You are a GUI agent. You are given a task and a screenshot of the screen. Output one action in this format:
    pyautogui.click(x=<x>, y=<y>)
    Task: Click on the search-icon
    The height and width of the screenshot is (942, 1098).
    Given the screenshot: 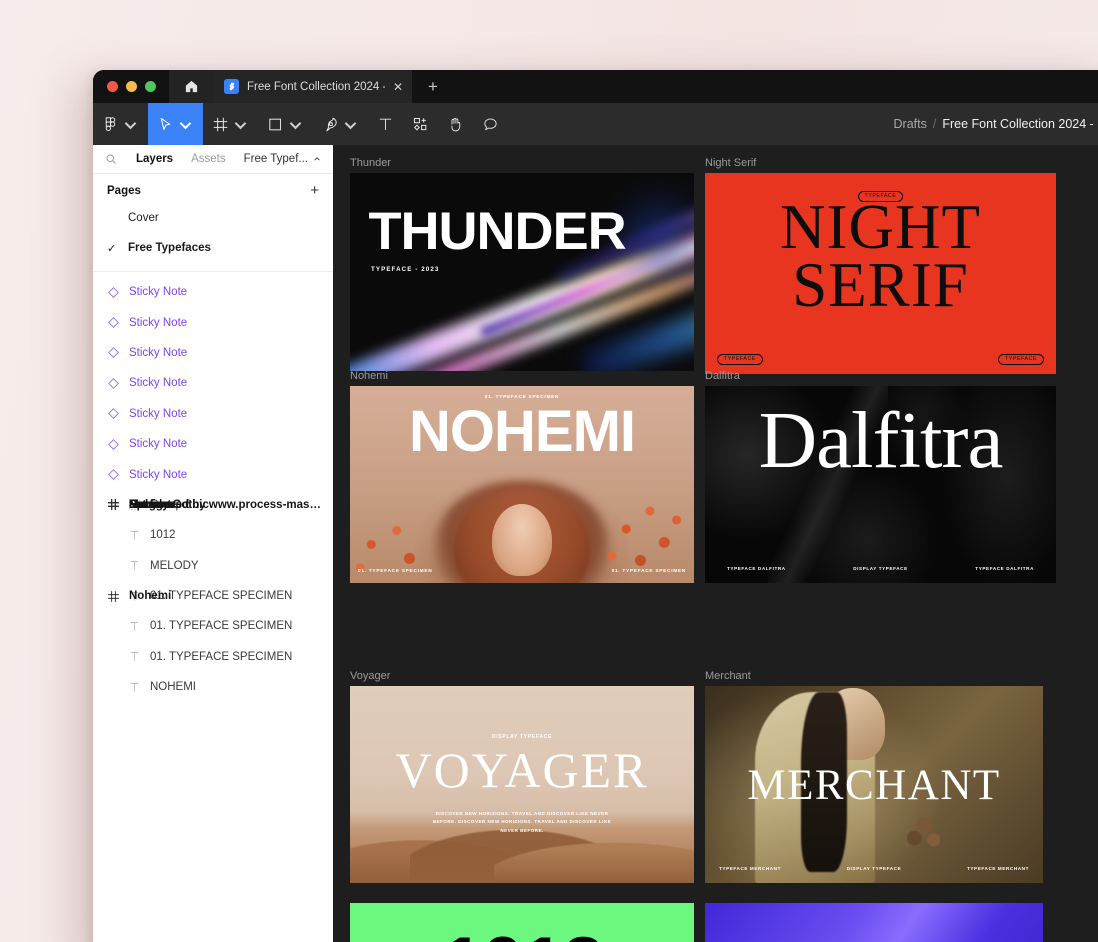 What is the action you would take?
    pyautogui.click(x=116, y=159)
    